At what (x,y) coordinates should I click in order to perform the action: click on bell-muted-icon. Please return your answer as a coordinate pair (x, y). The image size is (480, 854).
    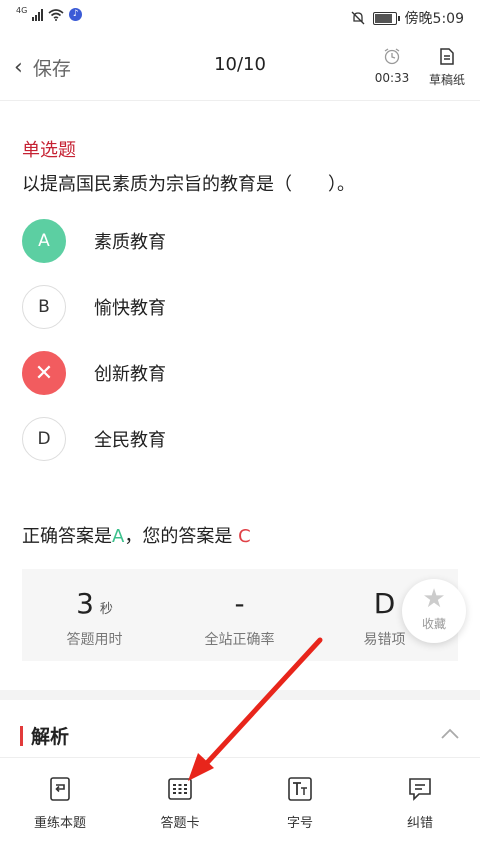
    Looking at the image, I should click on (358, 18).